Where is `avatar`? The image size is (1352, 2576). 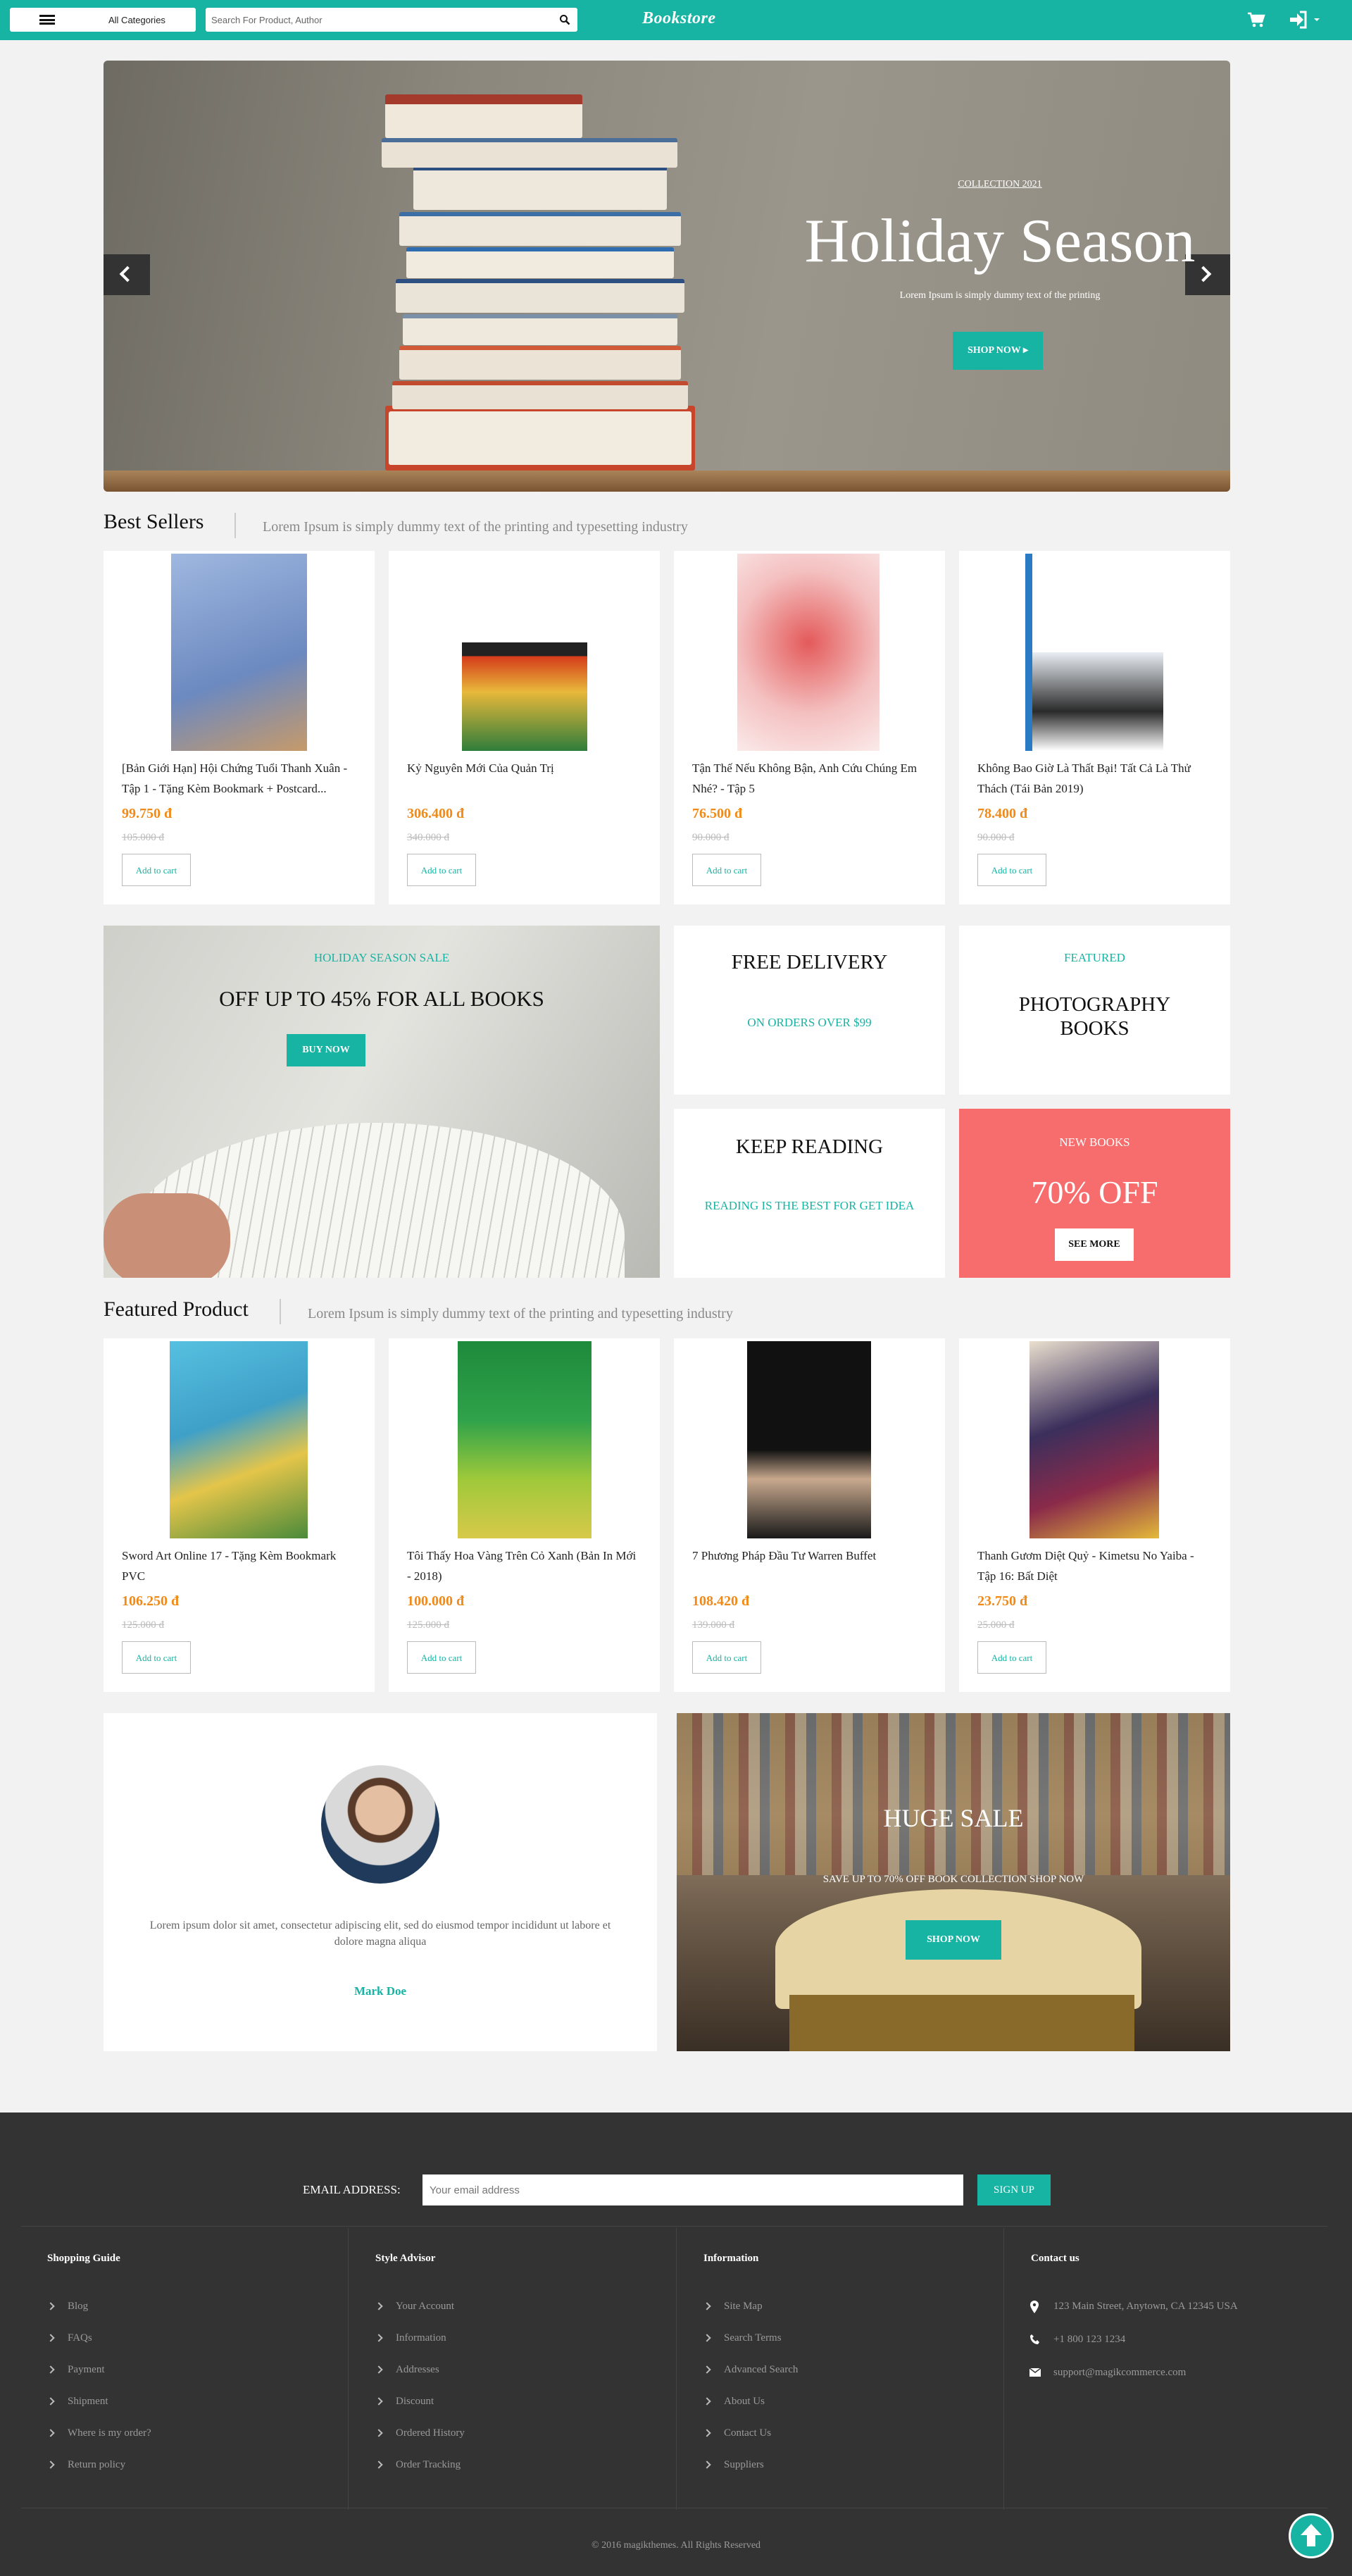 avatar is located at coordinates (380, 1824).